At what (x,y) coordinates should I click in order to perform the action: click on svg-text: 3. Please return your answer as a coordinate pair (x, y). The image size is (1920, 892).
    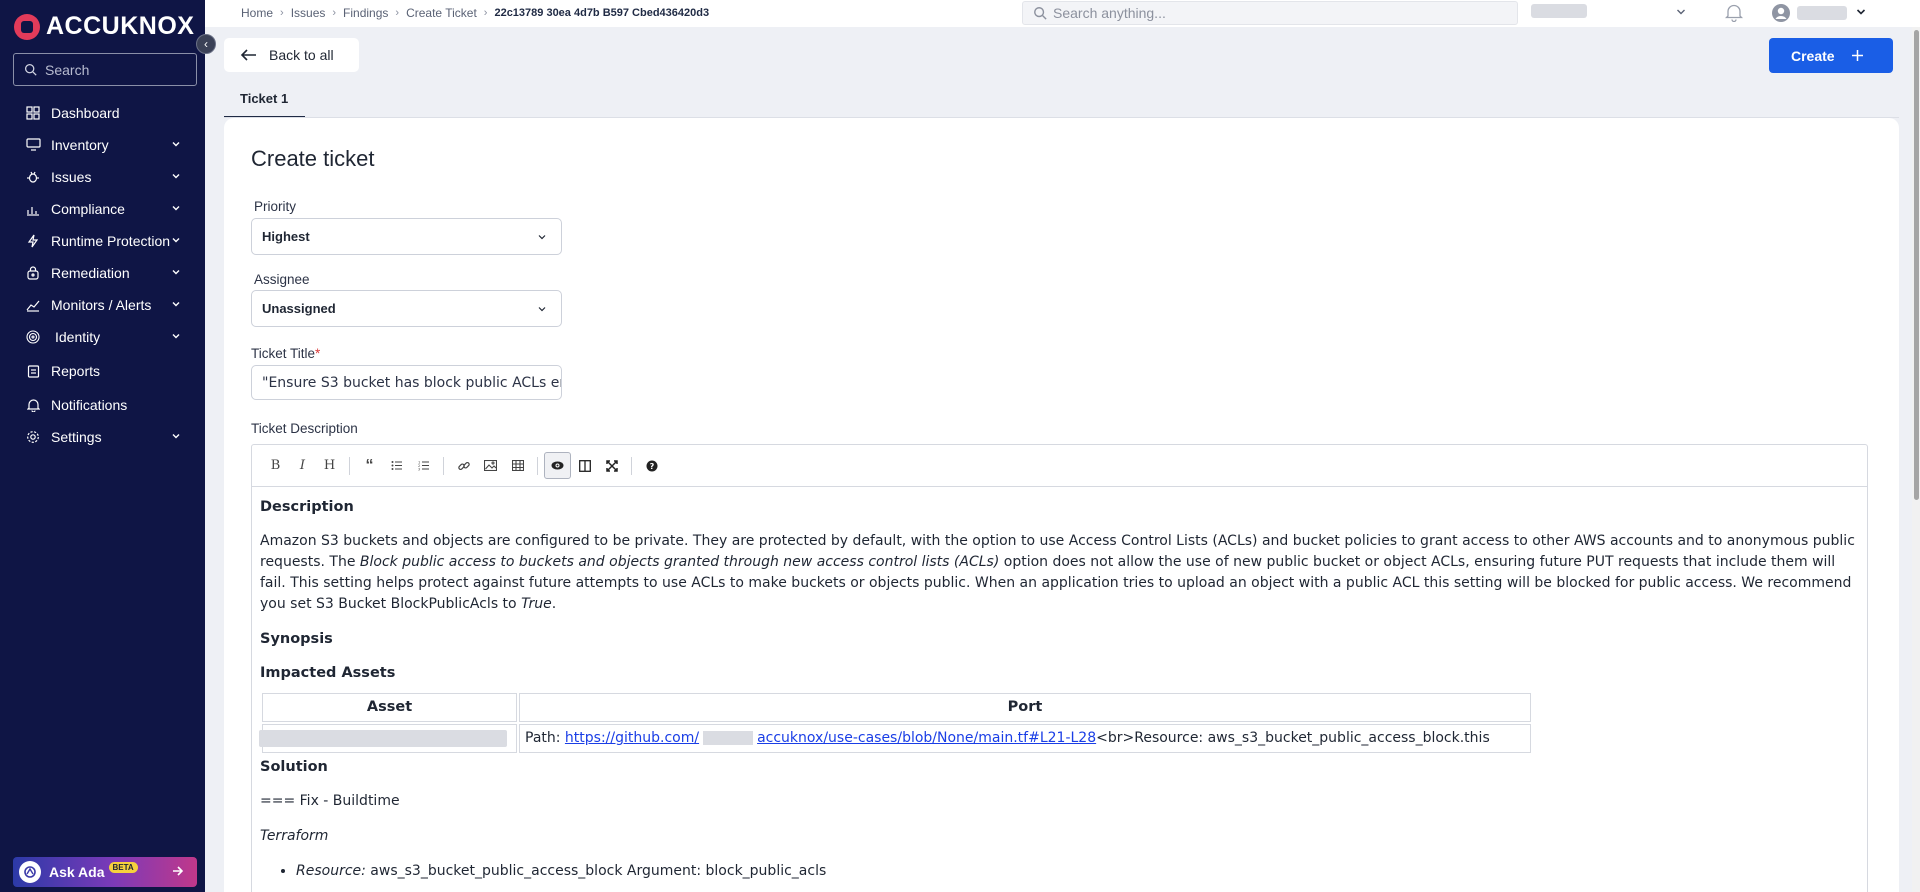
    Looking at the image, I should click on (419, 470).